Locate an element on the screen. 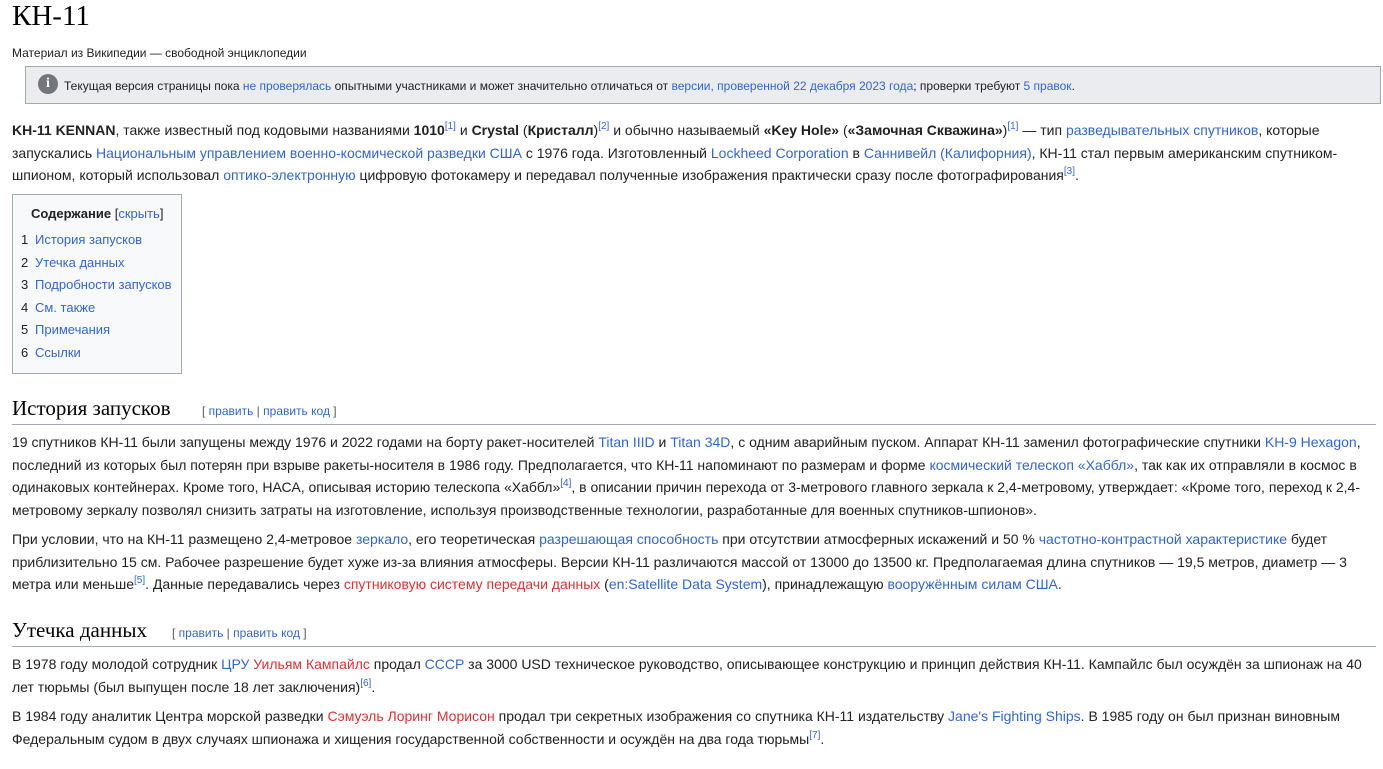  reference-7: [7] is located at coordinates (814, 735).